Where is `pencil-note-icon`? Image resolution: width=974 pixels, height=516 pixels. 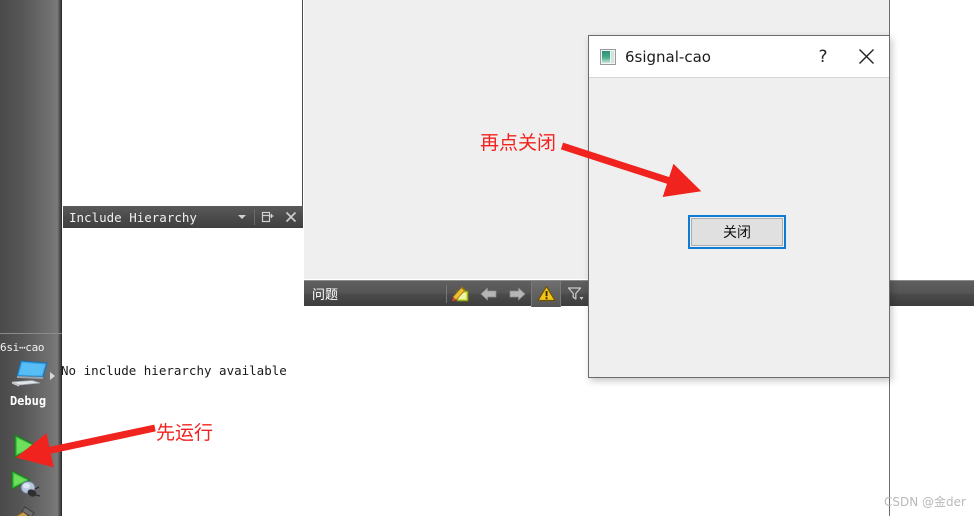
pencil-note-icon is located at coordinates (461, 294).